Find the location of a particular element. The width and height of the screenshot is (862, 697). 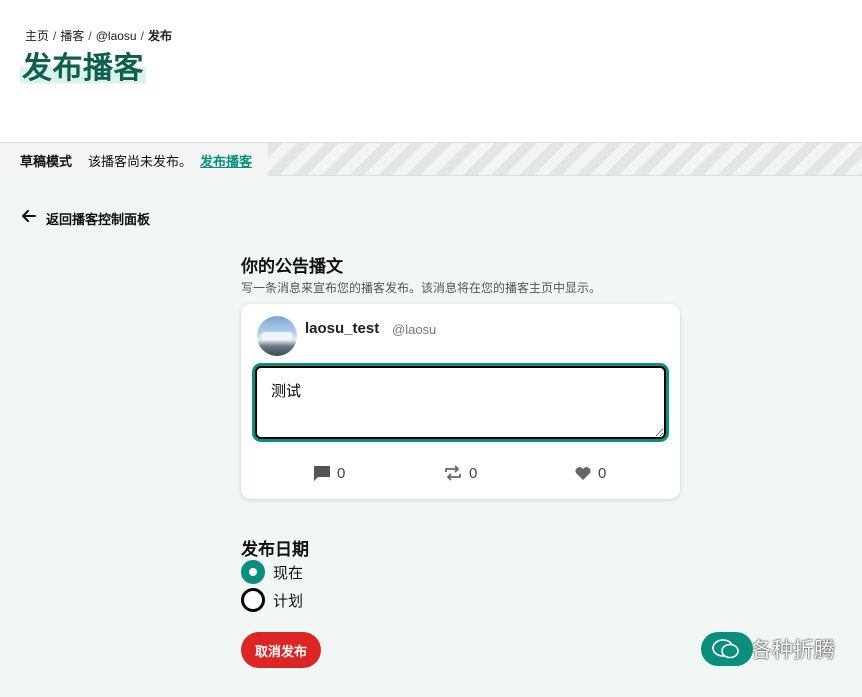

page-title: 发布播客 is located at coordinates (83, 65).